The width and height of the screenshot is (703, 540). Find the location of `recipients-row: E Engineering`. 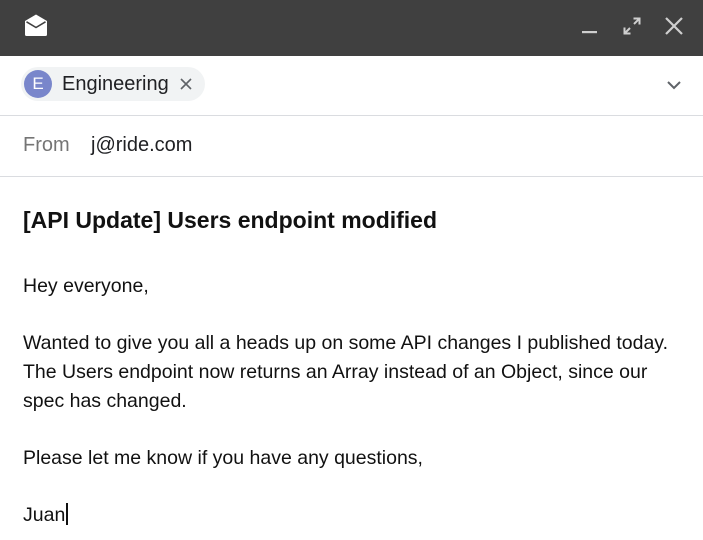

recipients-row: E Engineering is located at coordinates (351, 86).